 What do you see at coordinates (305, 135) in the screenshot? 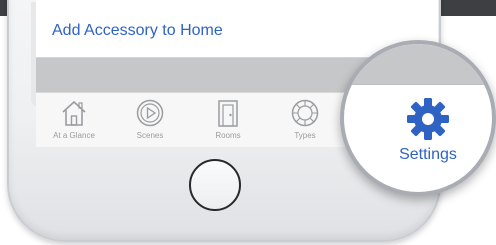
I see `tab-label-types: Types` at bounding box center [305, 135].